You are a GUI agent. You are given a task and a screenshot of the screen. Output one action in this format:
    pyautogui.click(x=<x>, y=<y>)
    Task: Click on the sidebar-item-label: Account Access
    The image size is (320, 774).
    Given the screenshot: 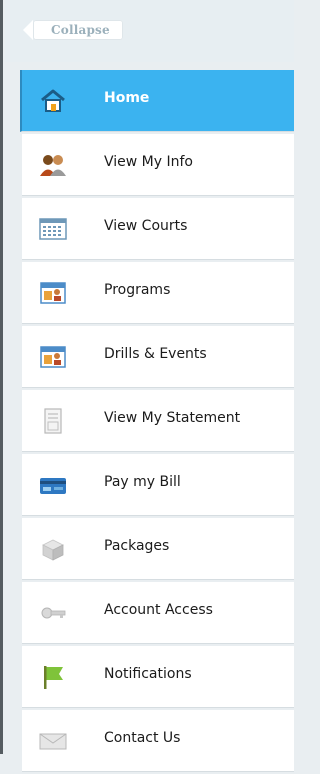 What is the action you would take?
    pyautogui.click(x=158, y=610)
    